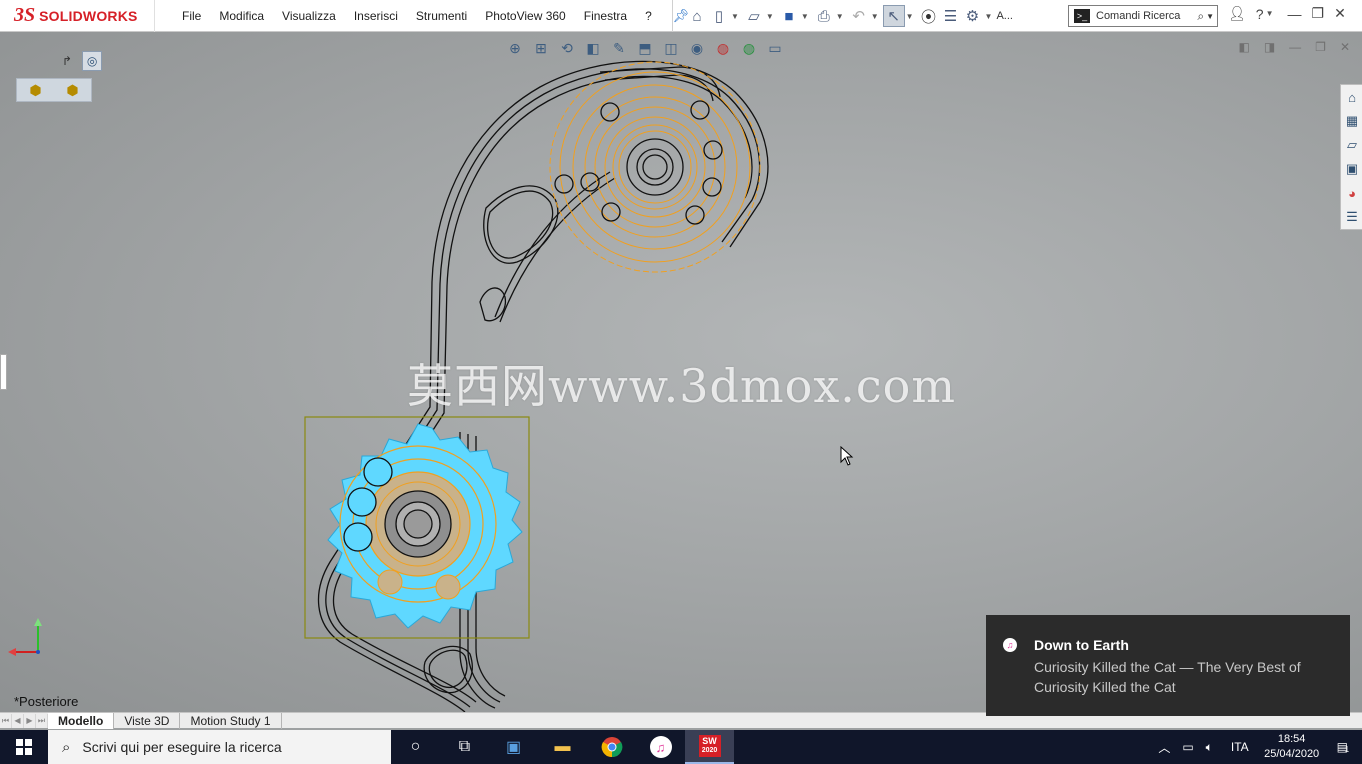 Image resolution: width=1362 pixels, height=764 pixels. I want to click on clock-date: 25/04/2020, so click(1292, 754).